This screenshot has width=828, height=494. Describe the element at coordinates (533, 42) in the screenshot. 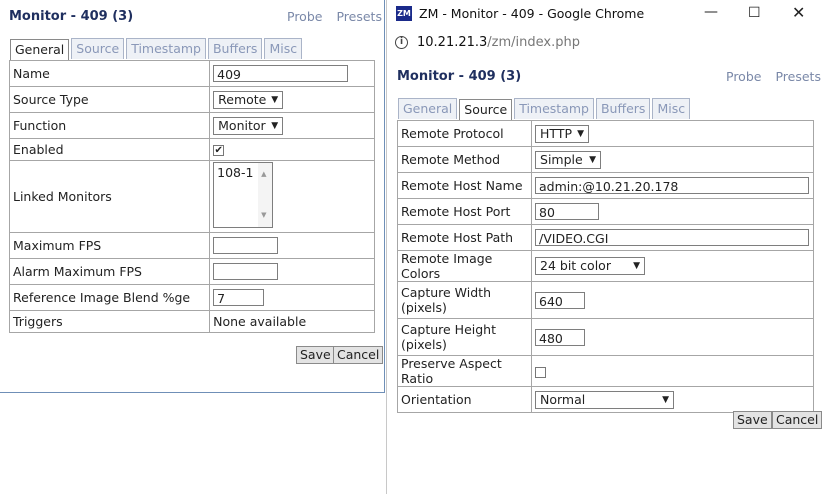

I see `url-path: /zm/index.php` at that location.